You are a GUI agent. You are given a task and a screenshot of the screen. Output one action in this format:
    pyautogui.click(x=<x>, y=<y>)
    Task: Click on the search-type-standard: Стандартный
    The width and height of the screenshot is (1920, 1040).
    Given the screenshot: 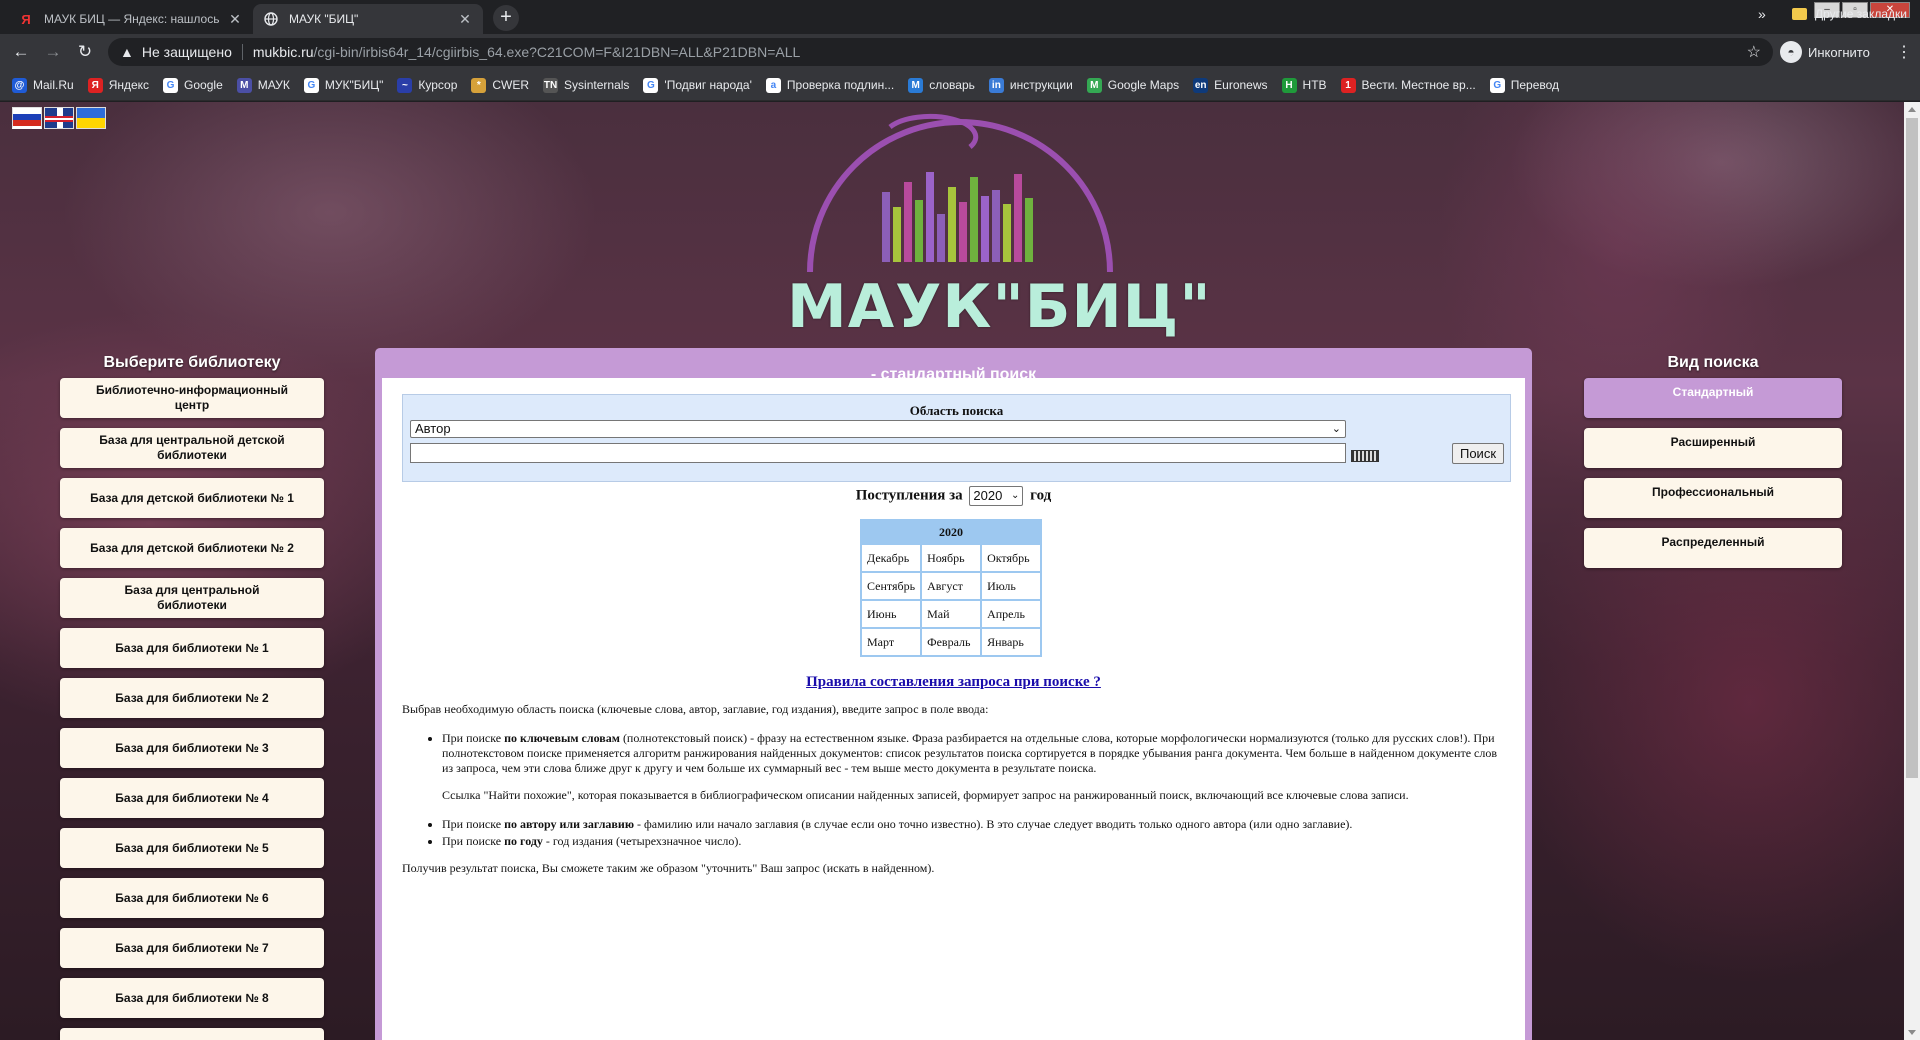 What is the action you would take?
    pyautogui.click(x=1713, y=398)
    